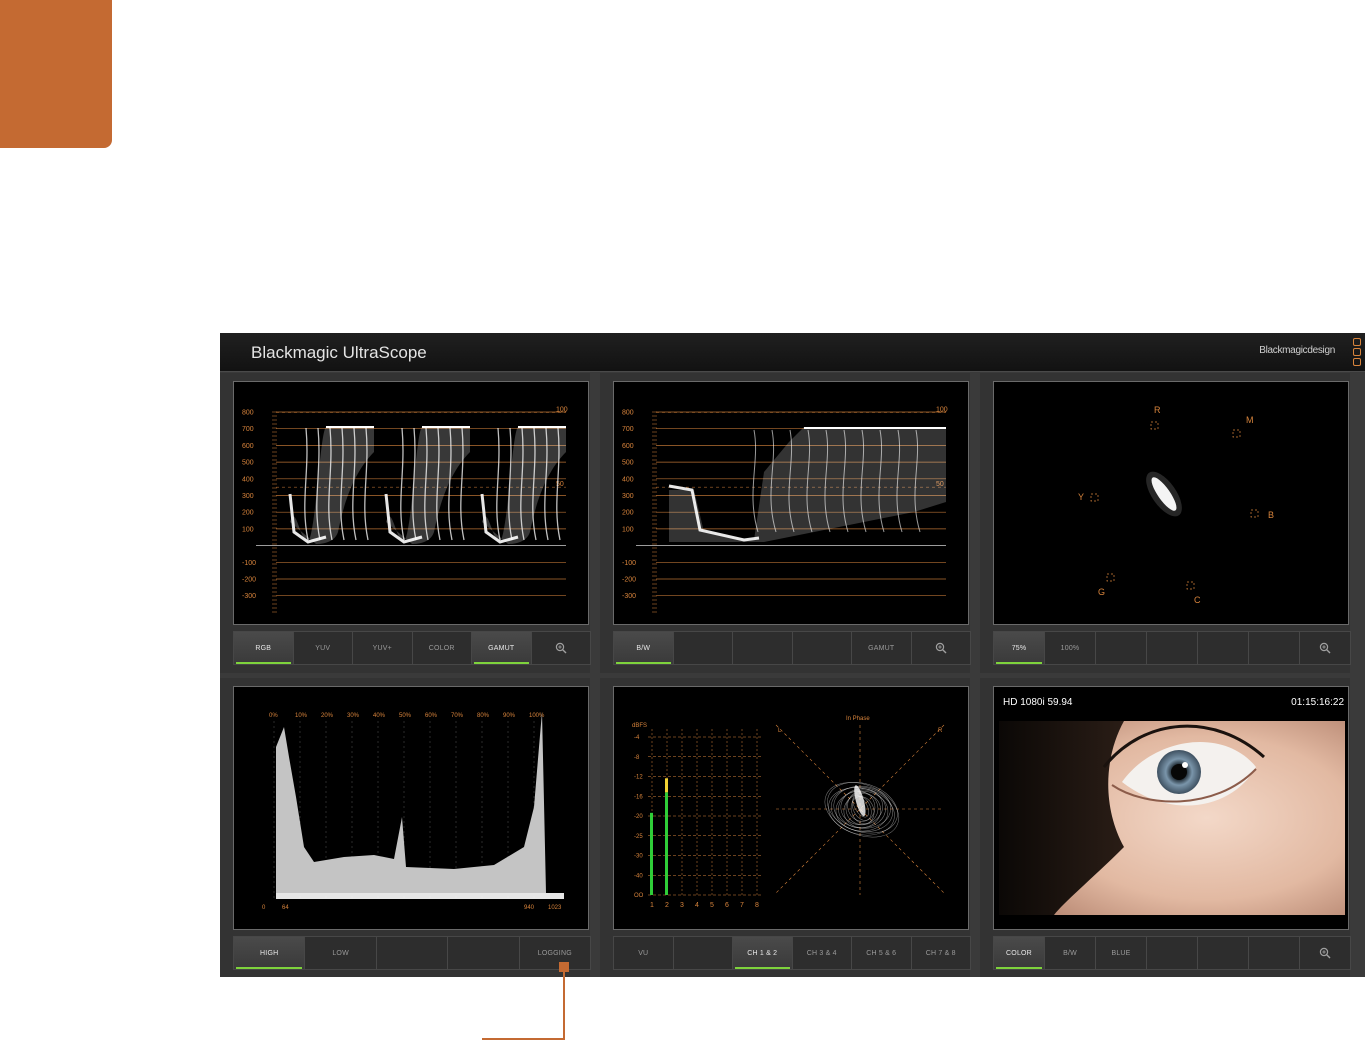  I want to click on phase-l-label: L, so click(780, 731).